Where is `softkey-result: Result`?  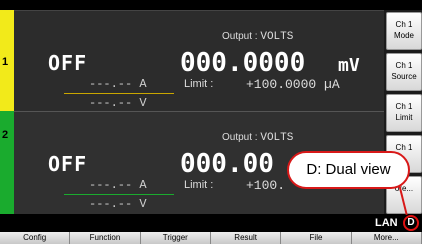 softkey-result: Result is located at coordinates (246, 238).